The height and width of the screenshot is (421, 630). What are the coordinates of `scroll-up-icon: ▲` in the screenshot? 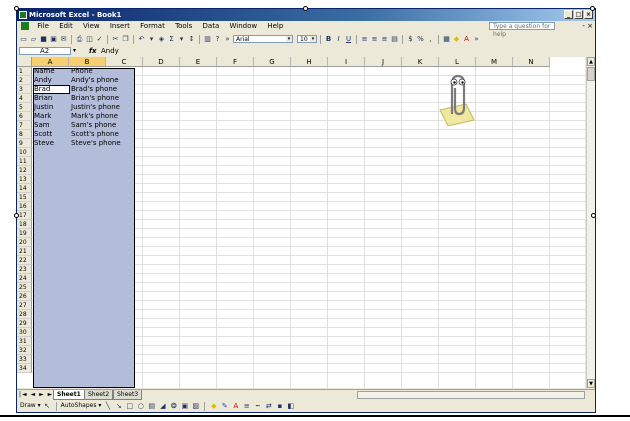 It's located at (591, 61).